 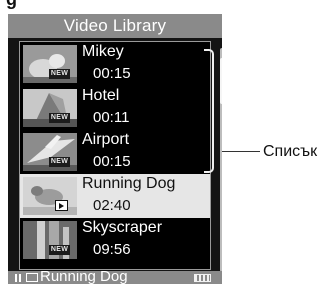 I want to click on video-duration: 00:11, so click(x=111, y=117).